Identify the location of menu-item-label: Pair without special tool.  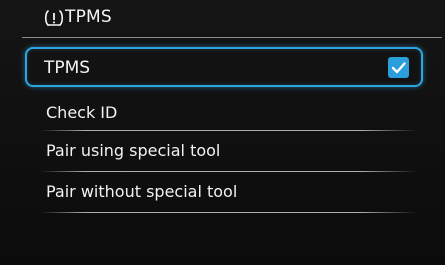
(142, 191).